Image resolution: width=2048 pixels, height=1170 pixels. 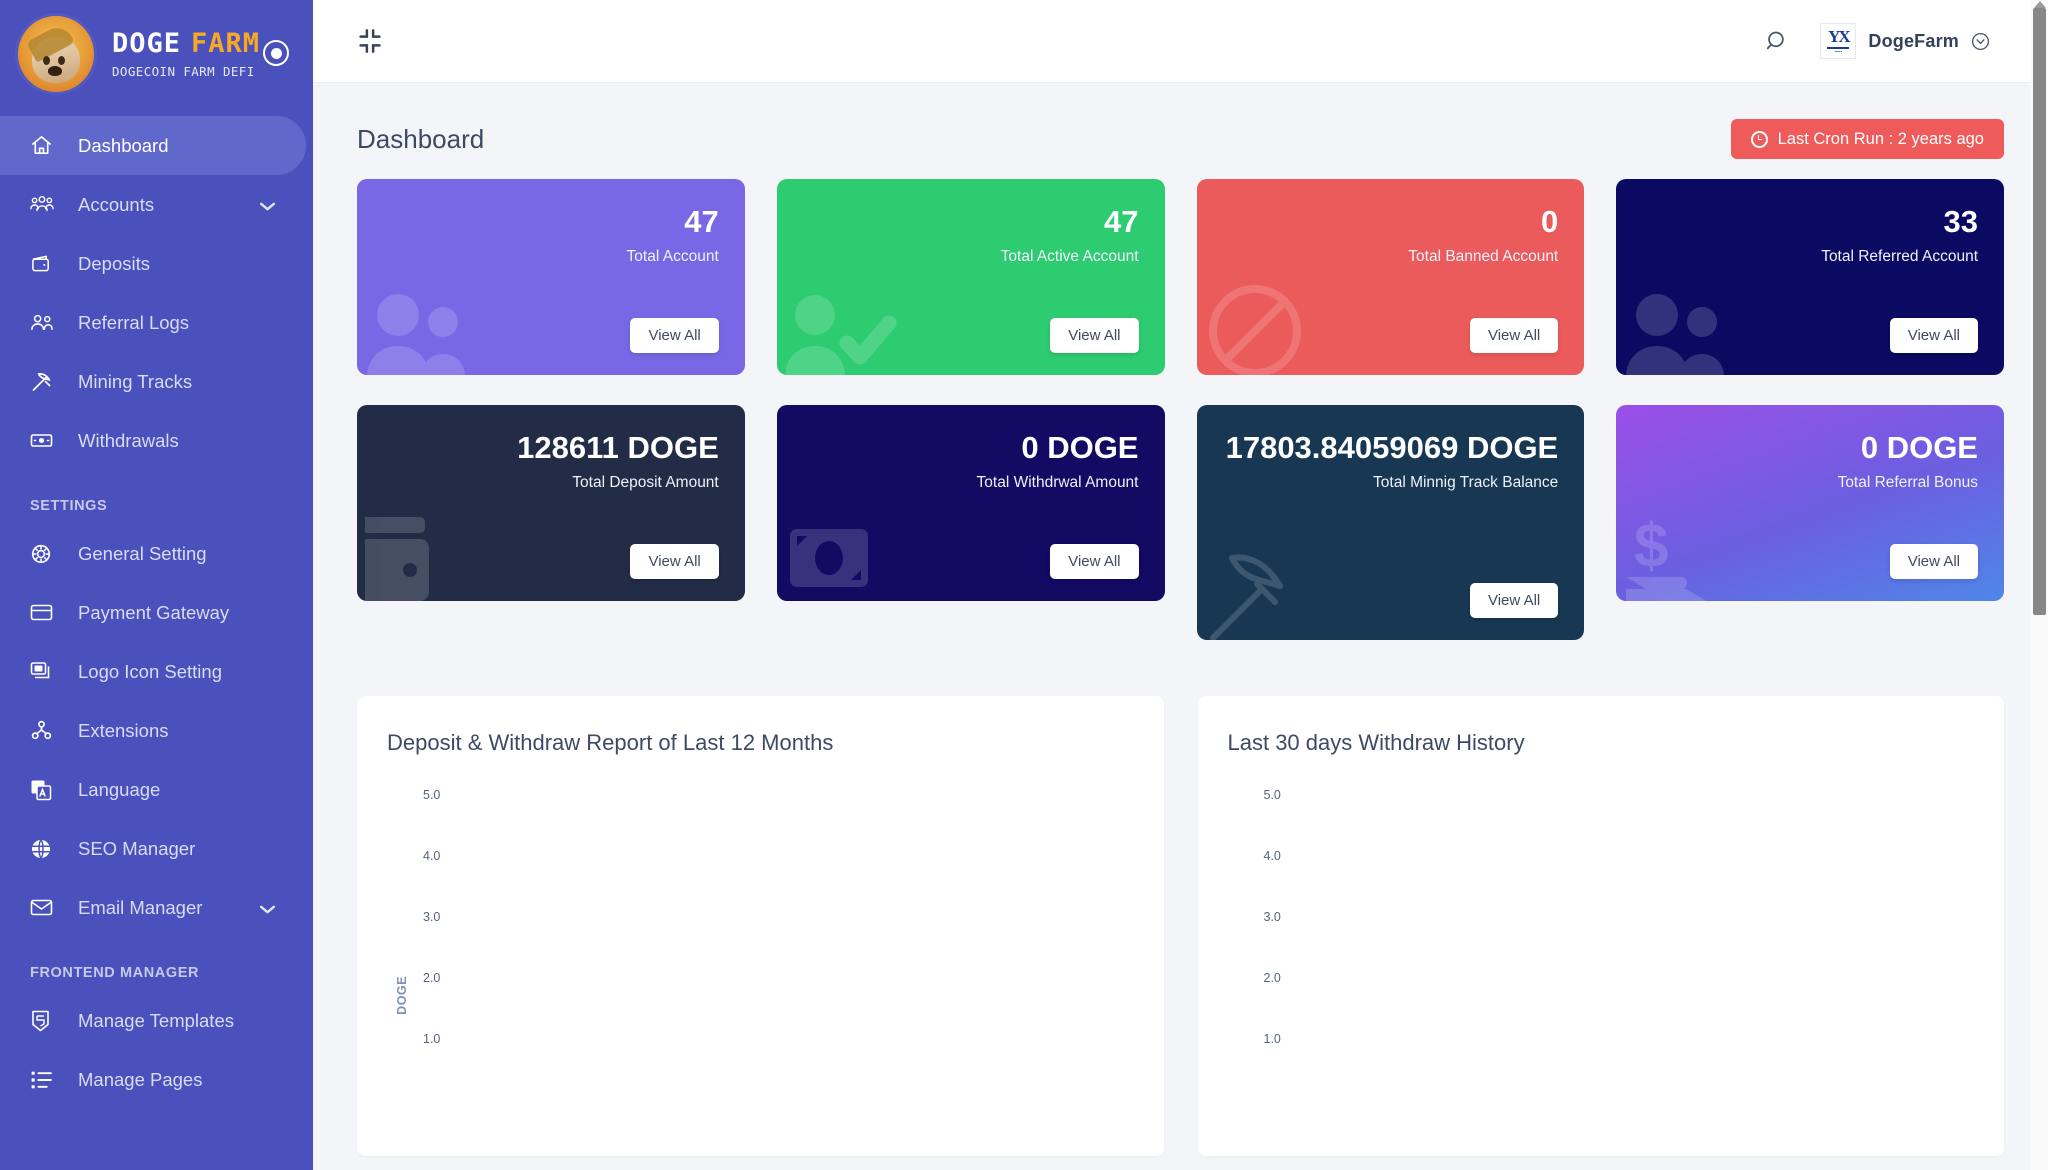 I want to click on users-icon, so click(x=416, y=334).